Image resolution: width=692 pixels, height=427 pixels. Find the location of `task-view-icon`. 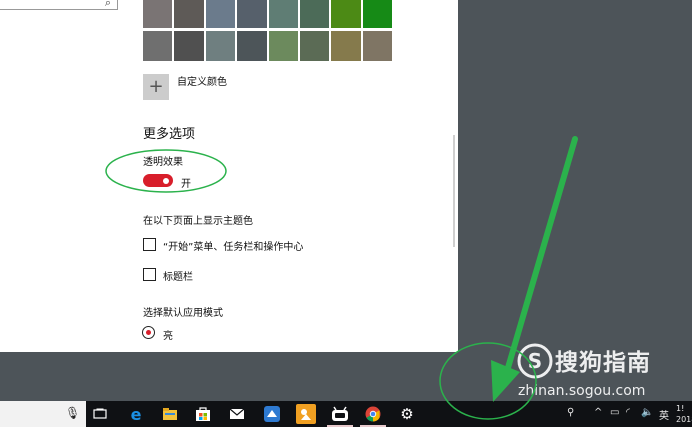

task-view-icon is located at coordinates (100, 414).